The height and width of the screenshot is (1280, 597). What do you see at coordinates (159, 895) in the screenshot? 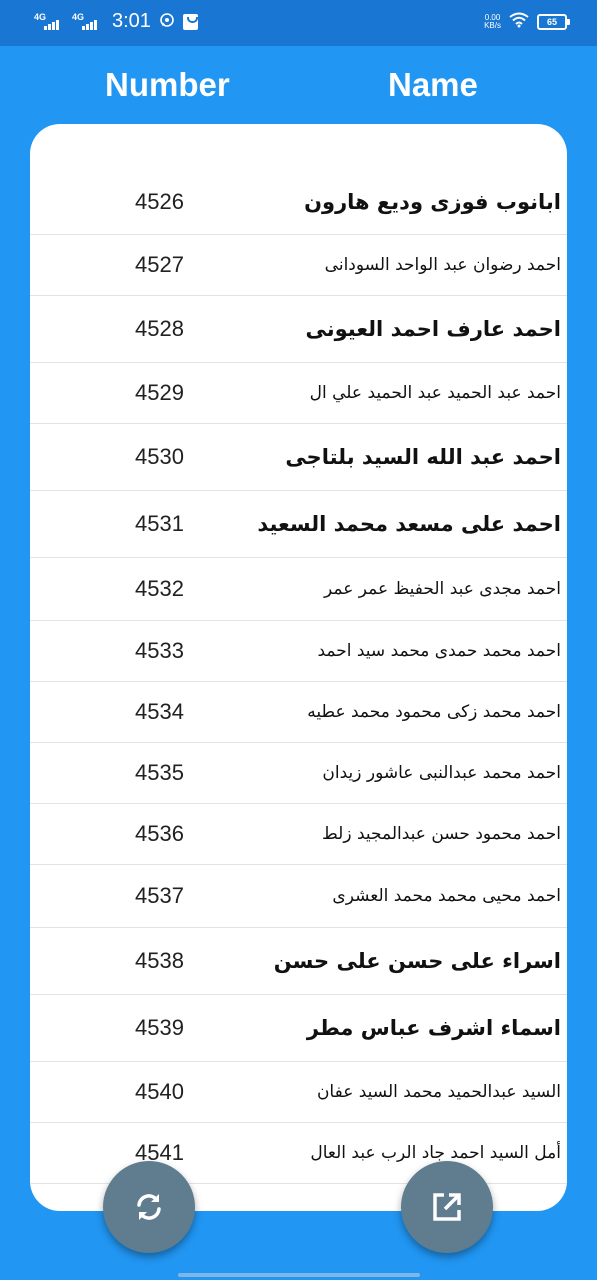
I see `row-number: 4537` at bounding box center [159, 895].